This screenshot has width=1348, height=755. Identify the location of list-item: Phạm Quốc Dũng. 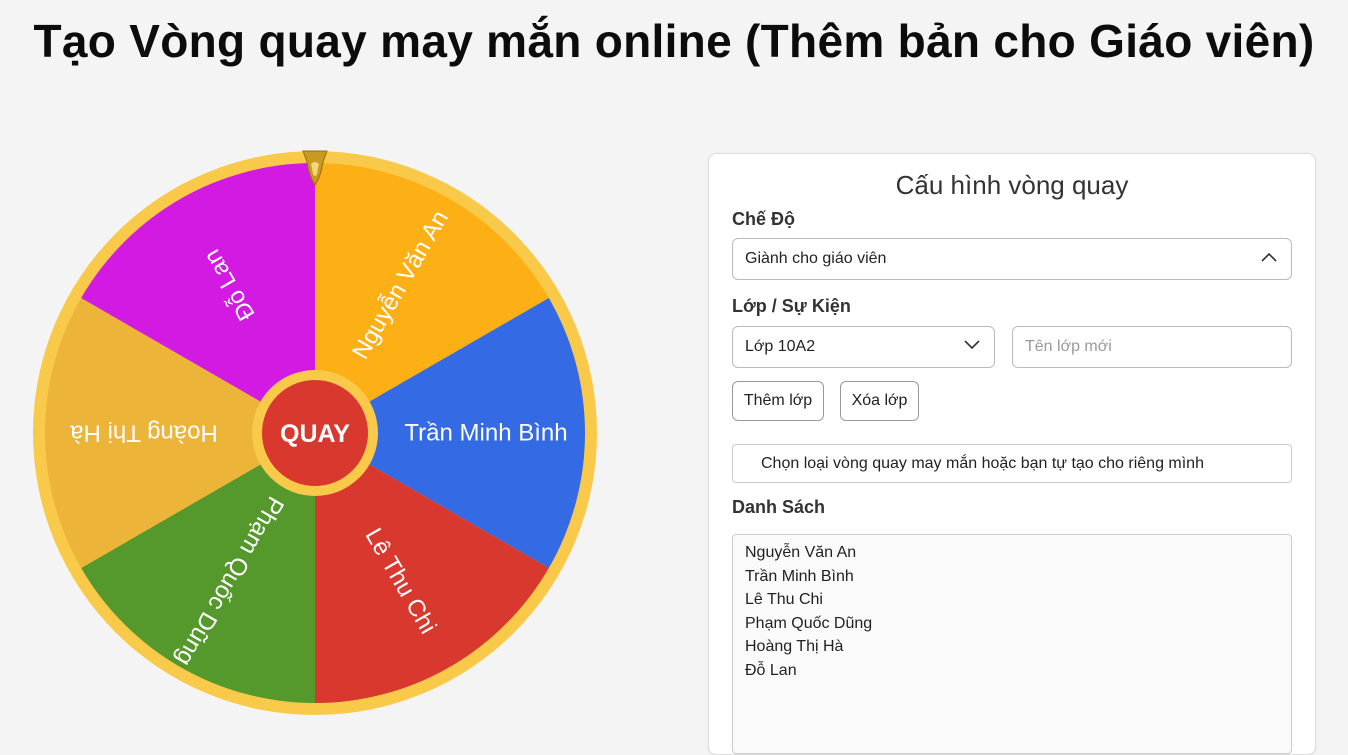
(809, 623).